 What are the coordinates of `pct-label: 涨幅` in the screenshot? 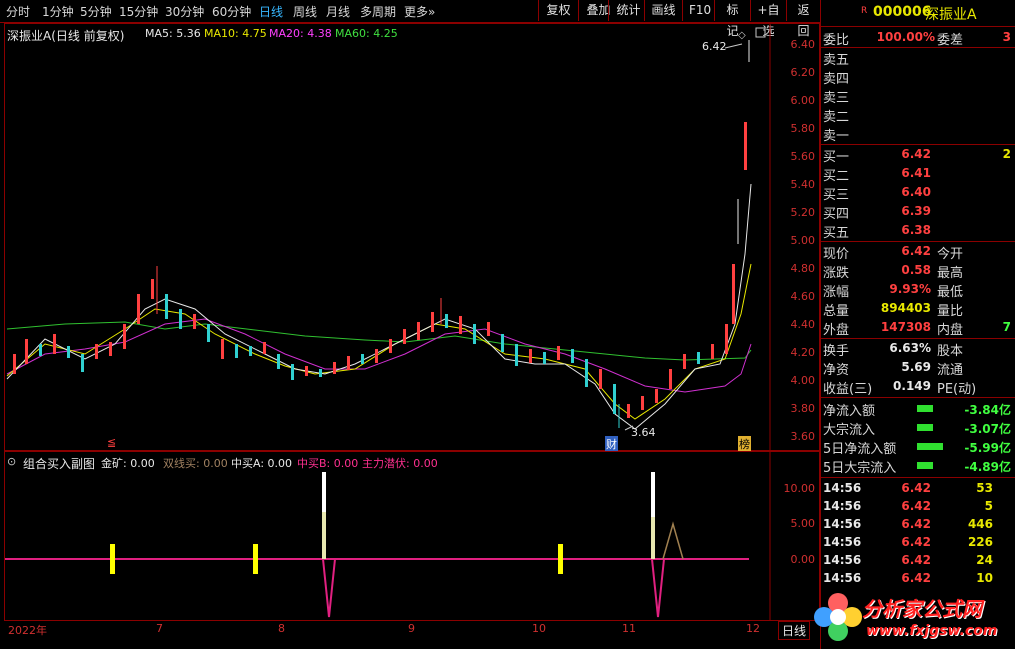 It's located at (836, 292).